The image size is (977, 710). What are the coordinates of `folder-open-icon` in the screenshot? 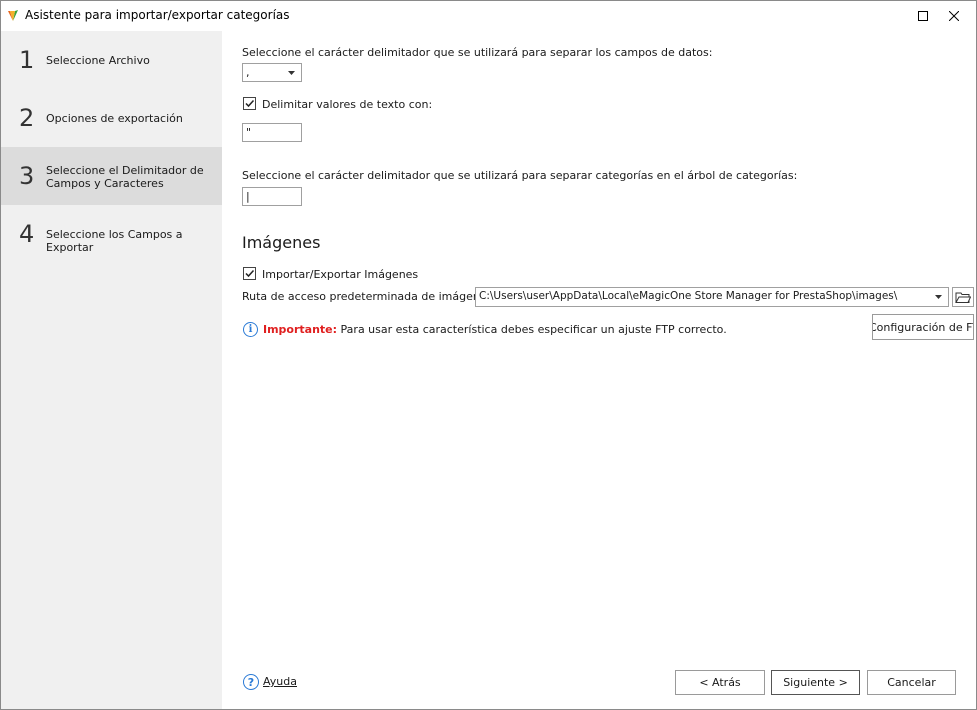 It's located at (963, 297).